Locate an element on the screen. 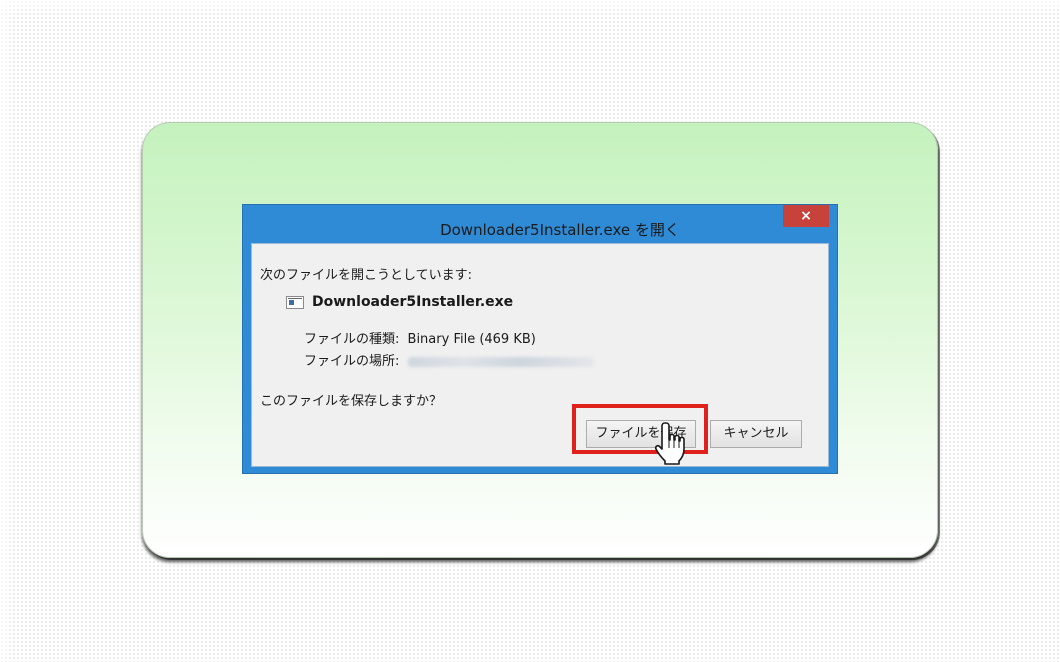 The image size is (1060, 662). hand-cursor-icon is located at coordinates (669, 443).